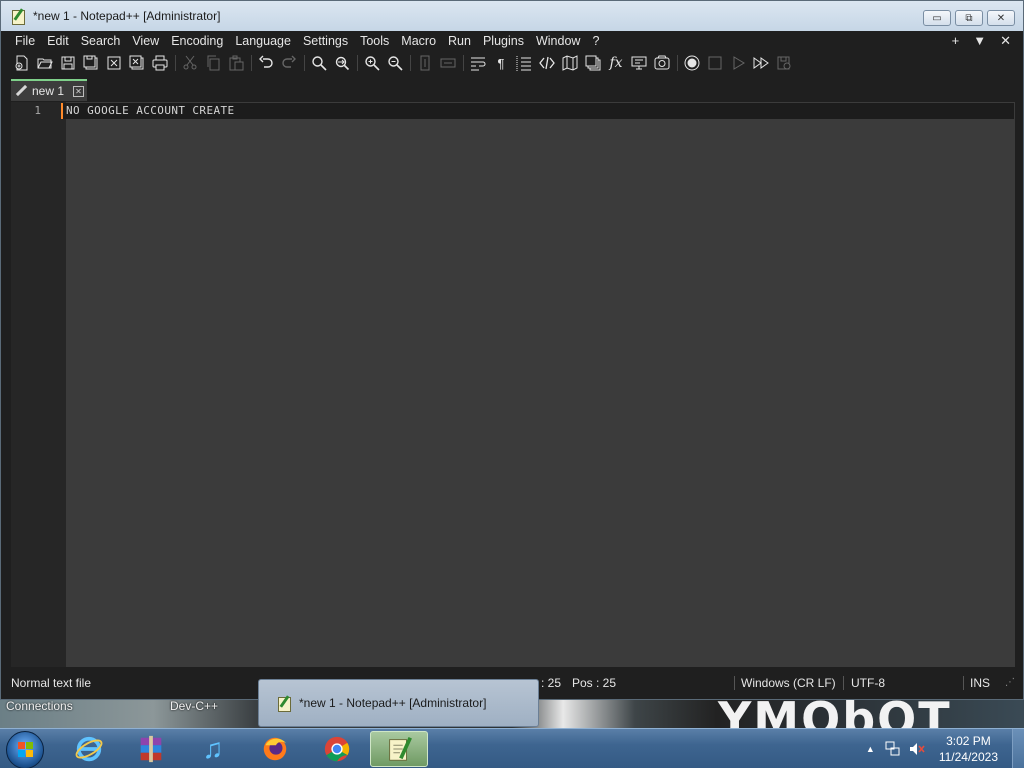 The image size is (1024, 768). What do you see at coordinates (236, 63) in the screenshot?
I see `paste-icon` at bounding box center [236, 63].